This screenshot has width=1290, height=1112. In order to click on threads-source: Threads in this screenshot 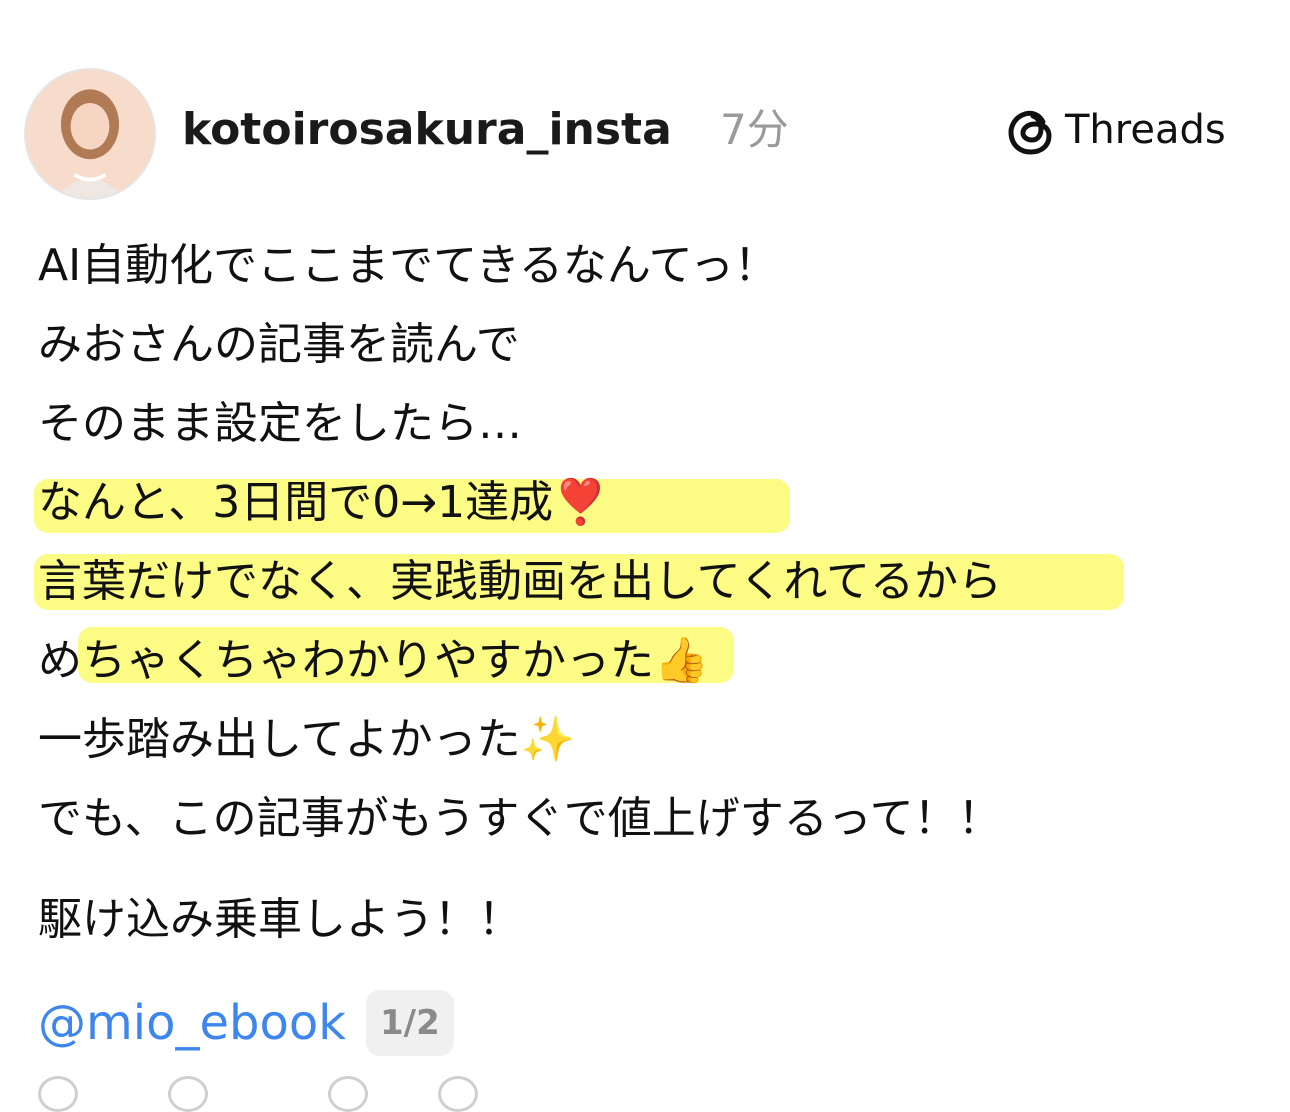, I will do `click(1115, 130)`.